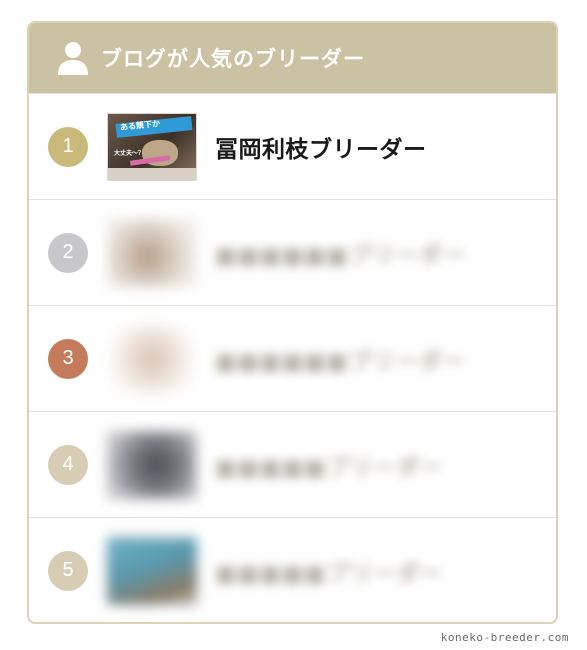 This screenshot has width=587, height=650. What do you see at coordinates (152, 146) in the screenshot?
I see `breeder-thumbnail: ある競下か 大丈夫〜？` at bounding box center [152, 146].